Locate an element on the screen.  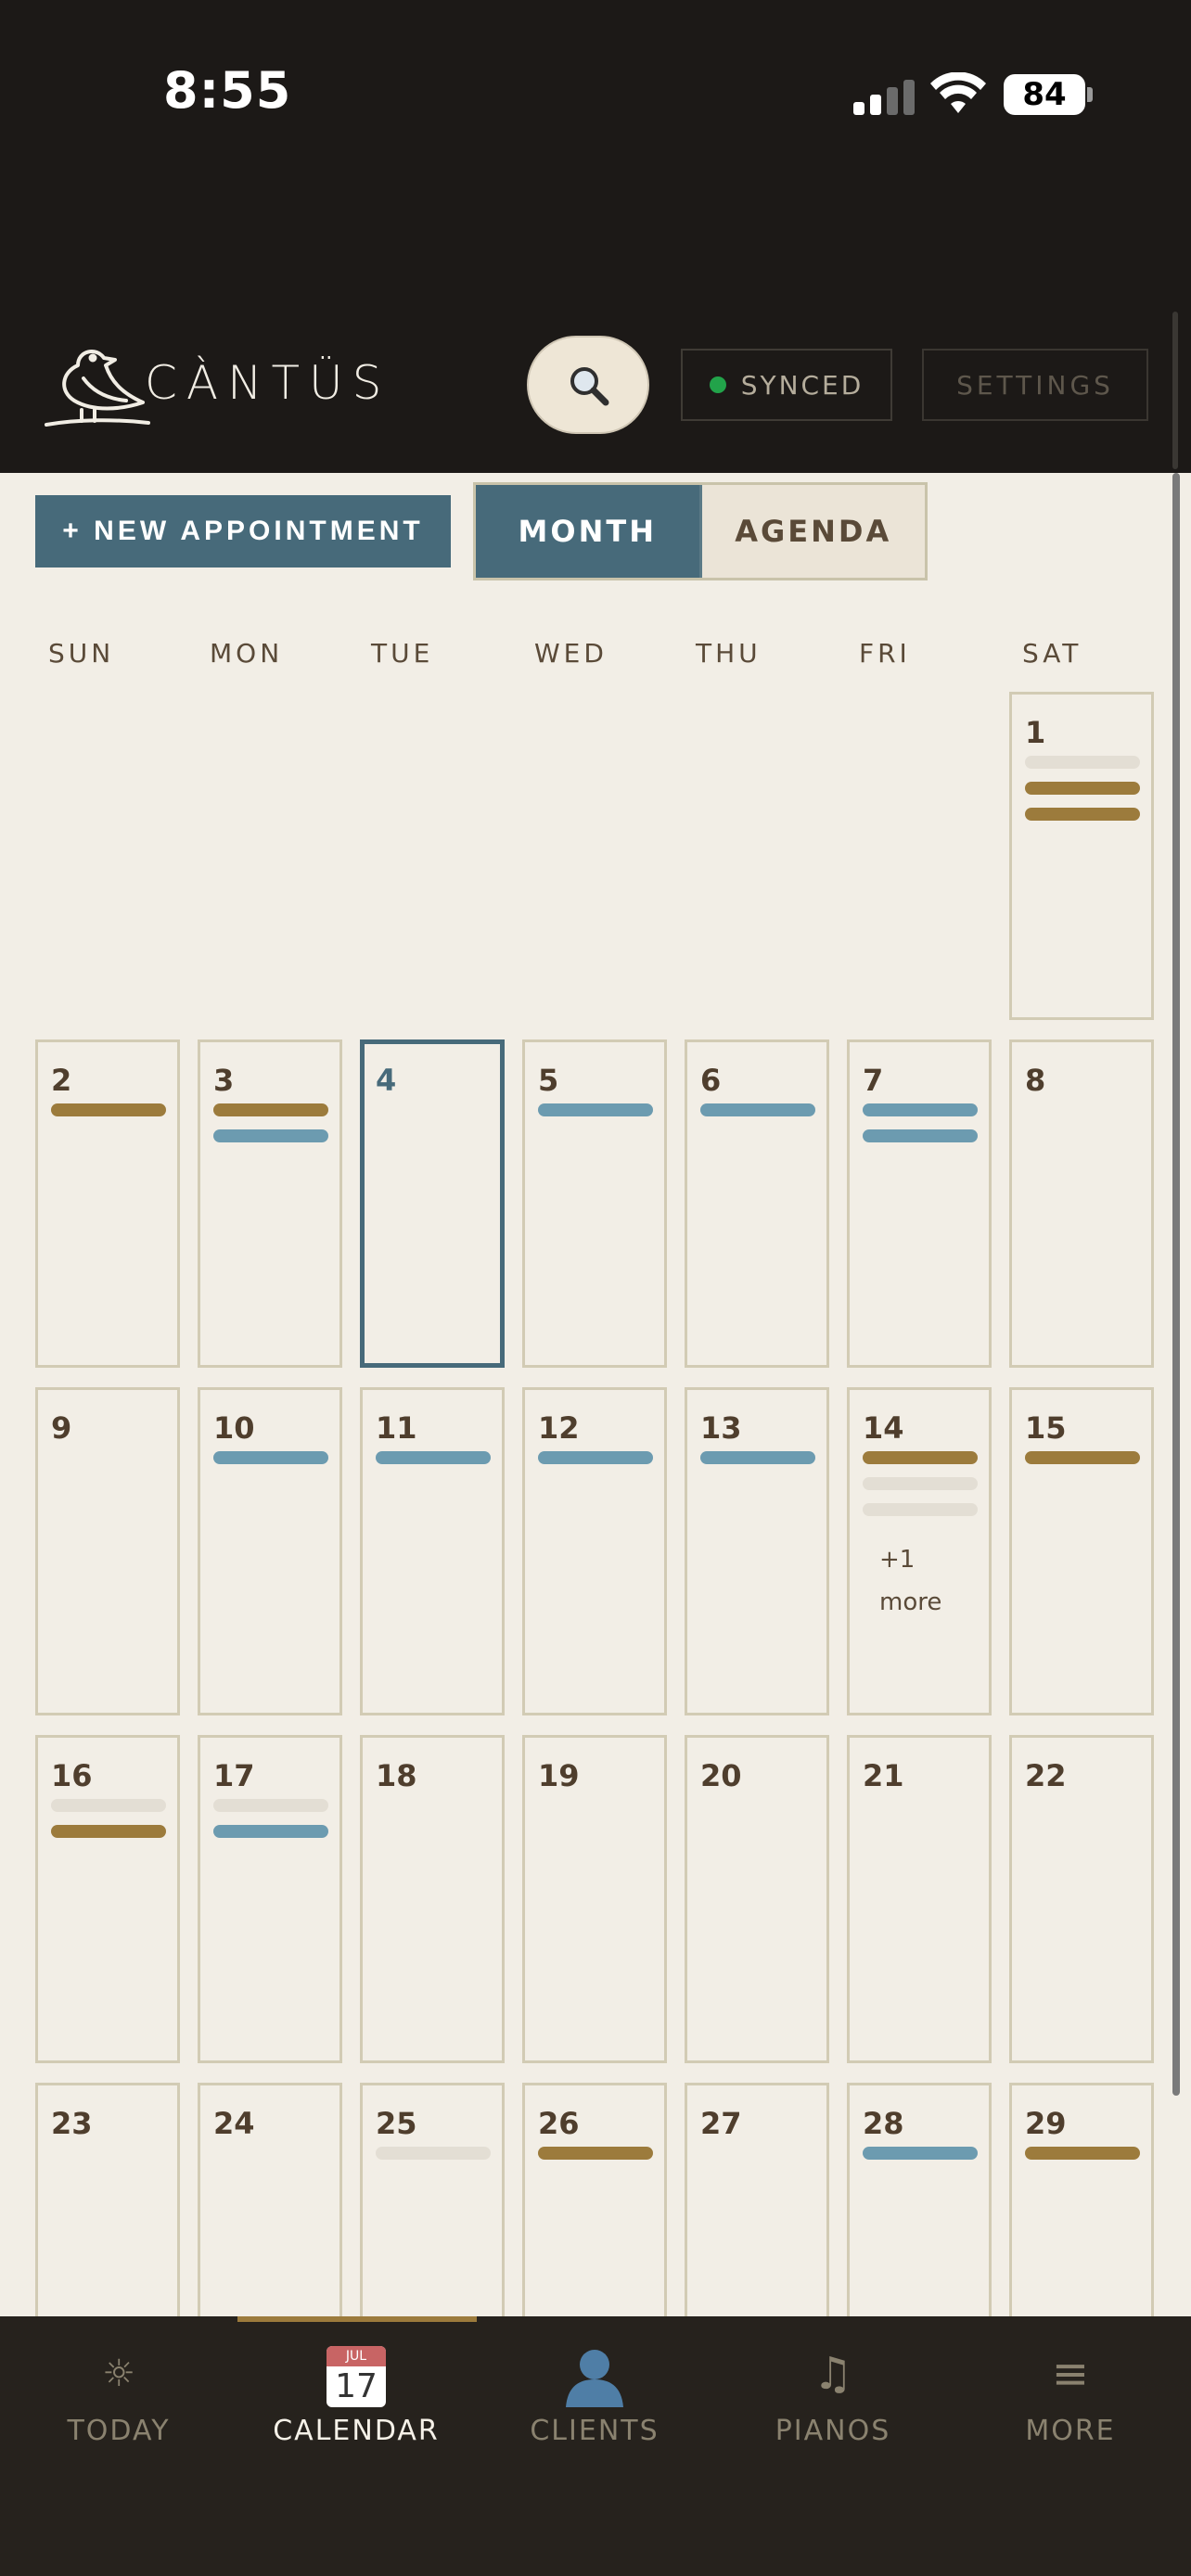
day-cell-7: 7 is located at coordinates (919, 1203).